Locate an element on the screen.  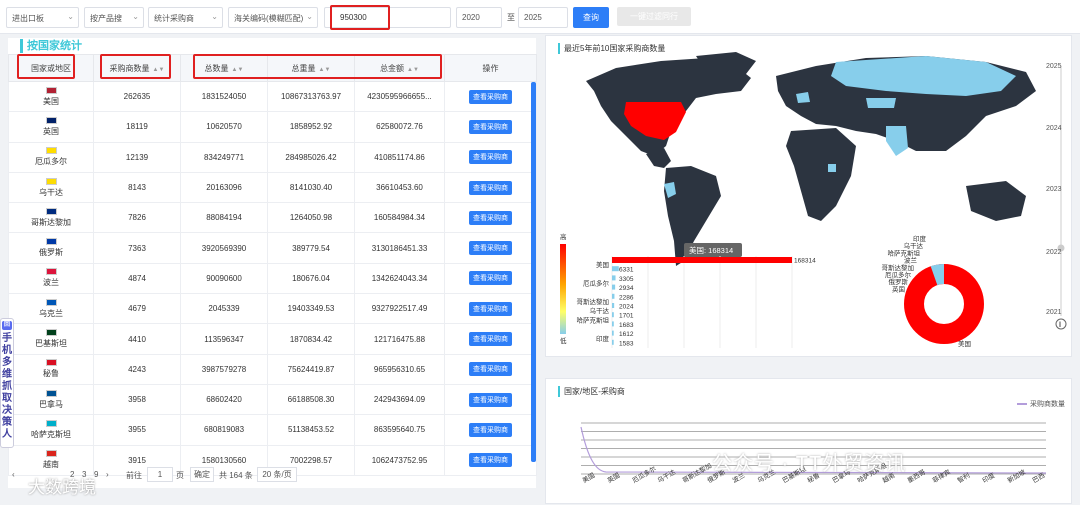
cell-country: 俄罗斯 is located at coordinates (51, 248).